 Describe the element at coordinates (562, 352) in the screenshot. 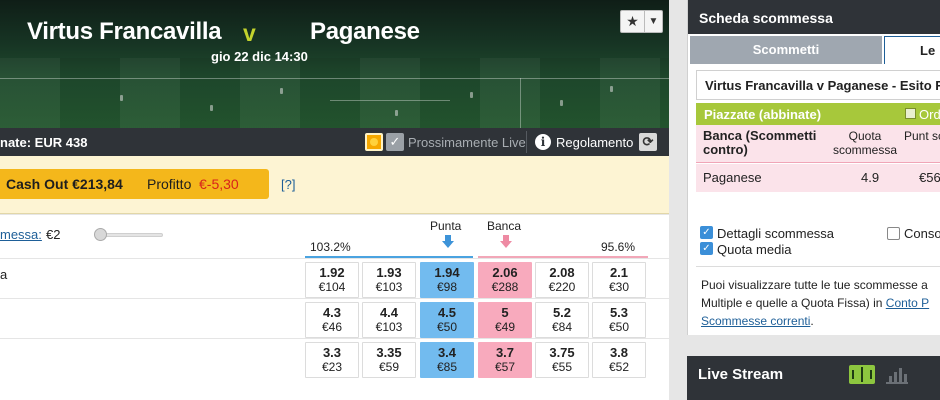

I see `odds-value: 3.75` at that location.